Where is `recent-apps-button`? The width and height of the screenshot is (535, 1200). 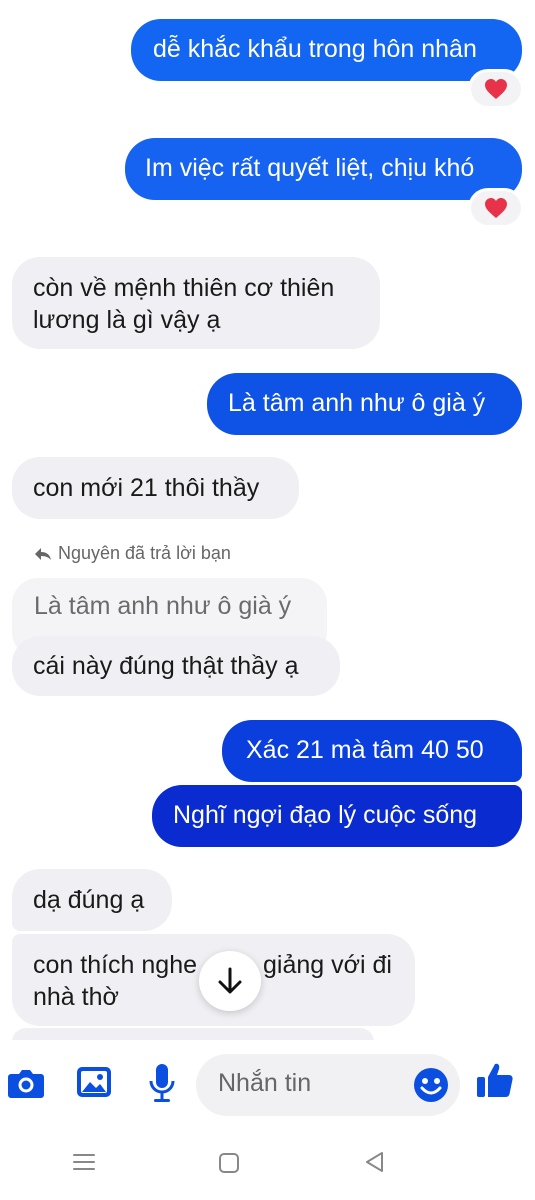
recent-apps-button is located at coordinates (84, 1162).